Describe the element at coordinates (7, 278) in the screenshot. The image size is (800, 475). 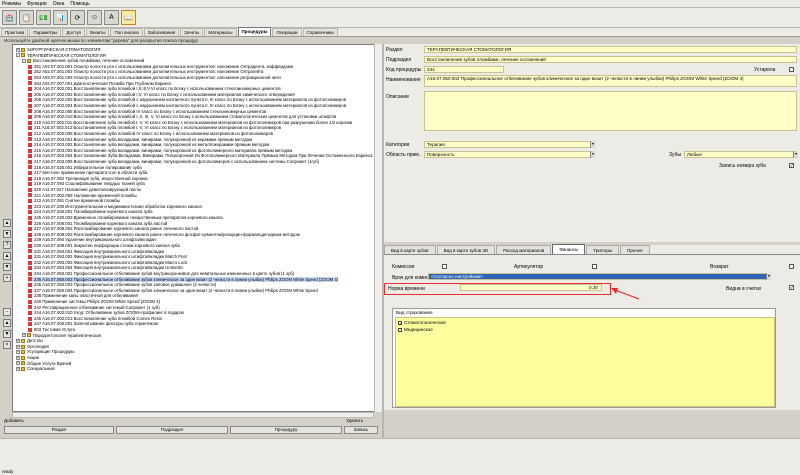
I see `expand-all-icon: +` at that location.